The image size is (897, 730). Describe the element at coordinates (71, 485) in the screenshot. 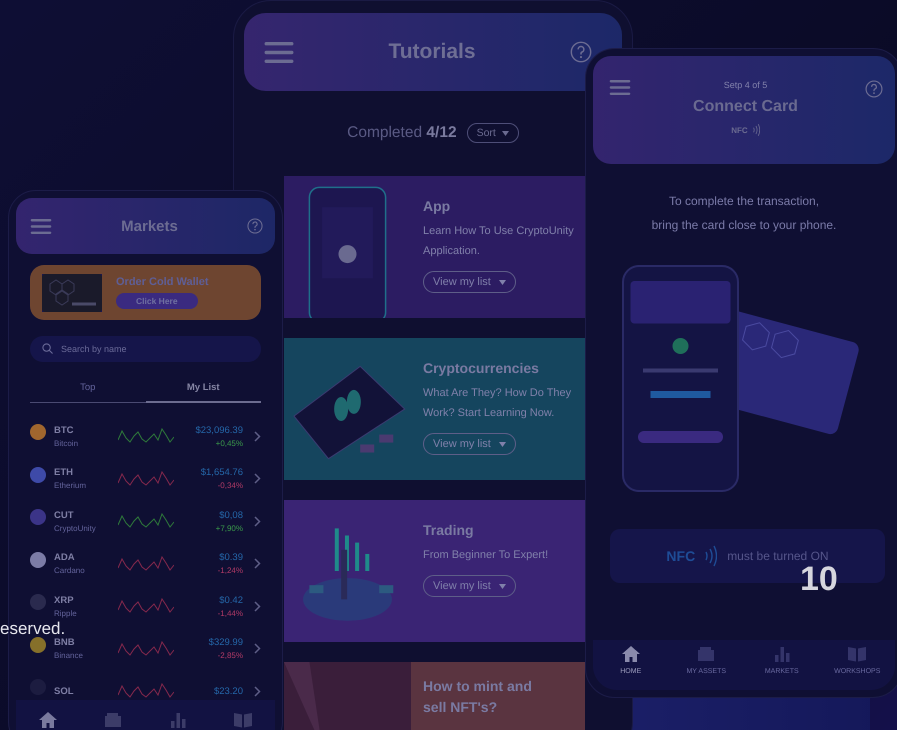

I see `coin-name: Etherium` at that location.